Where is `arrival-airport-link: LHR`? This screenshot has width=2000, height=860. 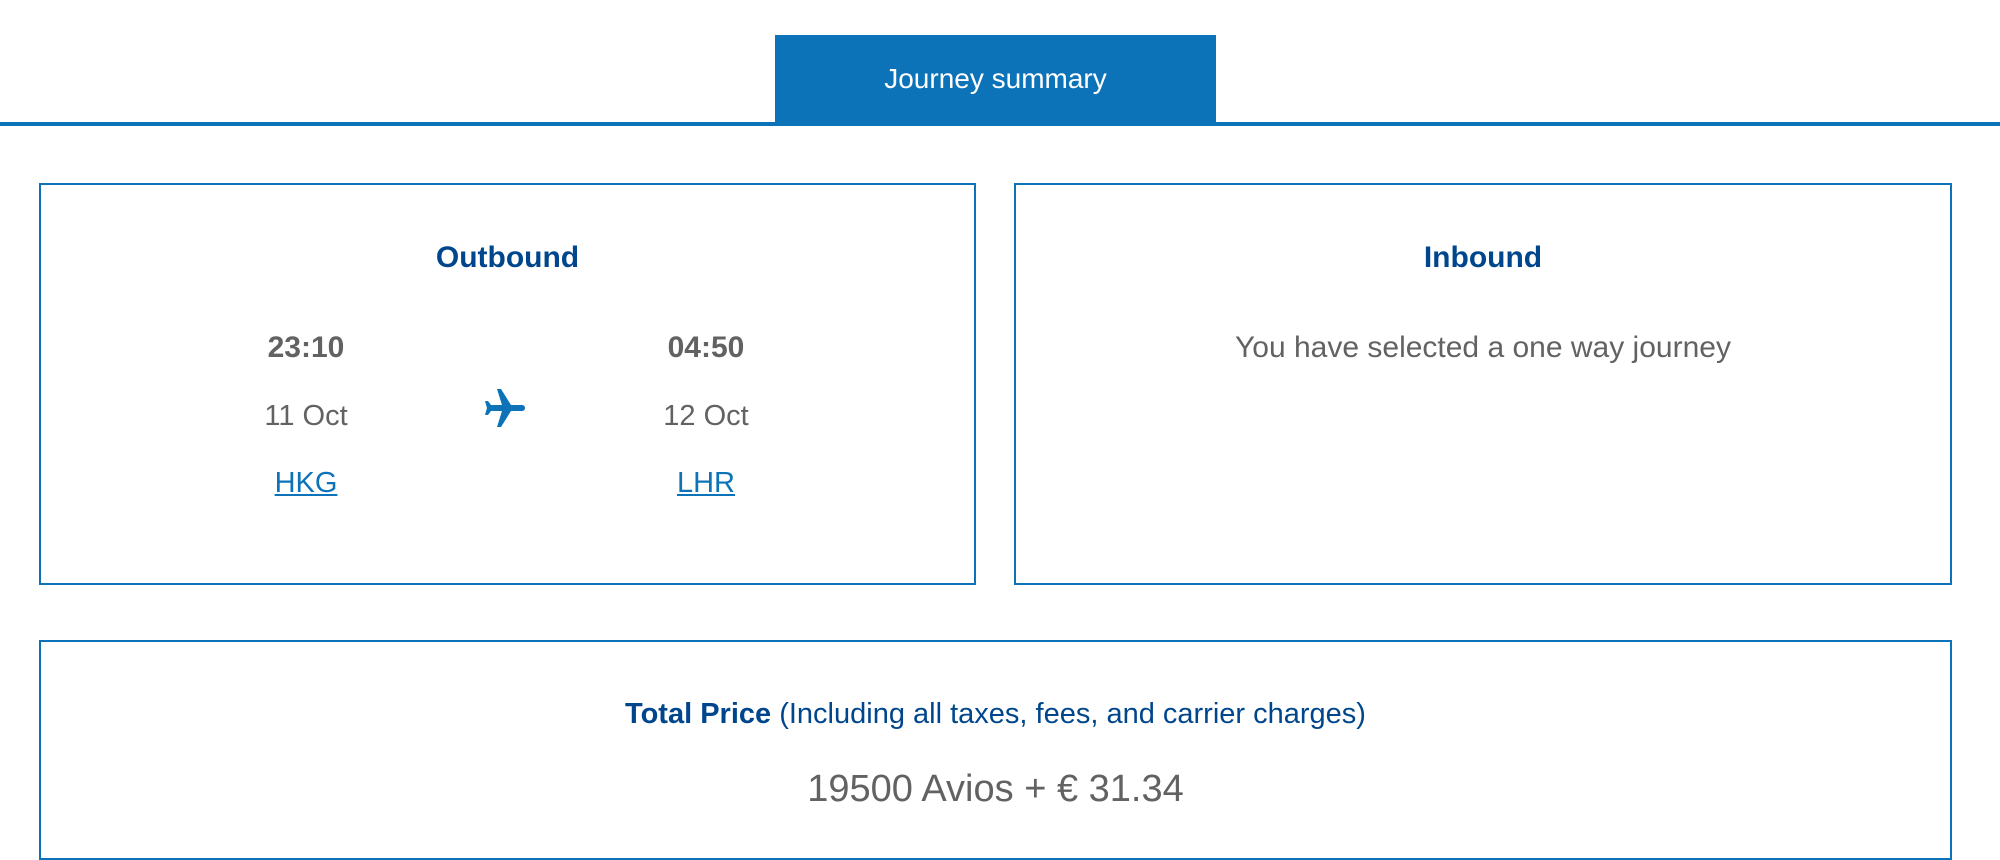 arrival-airport-link: LHR is located at coordinates (706, 483).